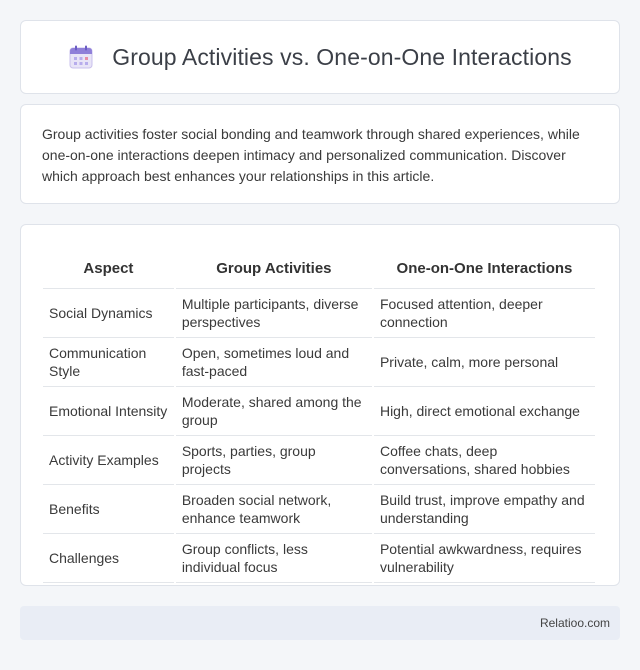  I want to click on table-cell: Broaden social network, enhance teamwork, so click(273, 509).